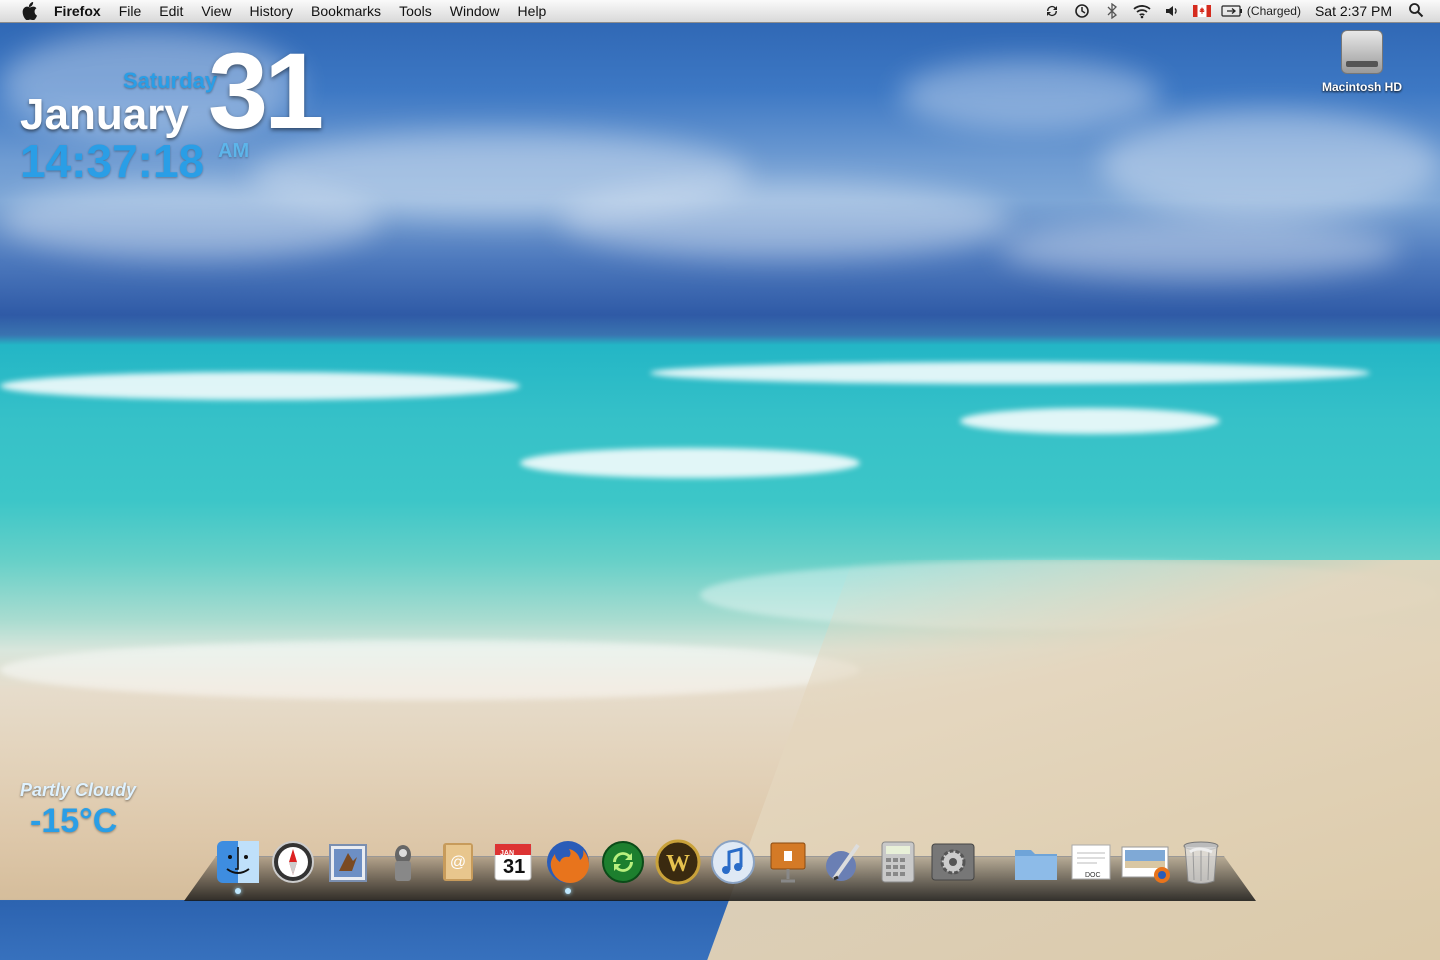 The image size is (1440, 960). What do you see at coordinates (1353, 11) in the screenshot?
I see `menubar-clock: Sat 2:37 PM` at bounding box center [1353, 11].